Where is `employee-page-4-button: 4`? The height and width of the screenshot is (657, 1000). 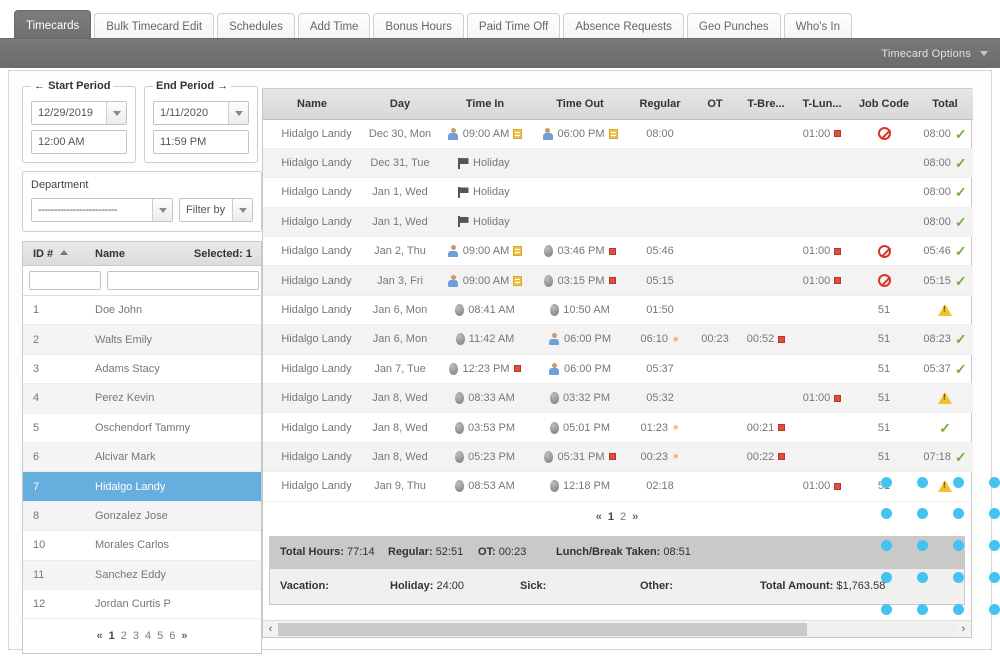
employee-page-4-button: 4 is located at coordinates (148, 636).